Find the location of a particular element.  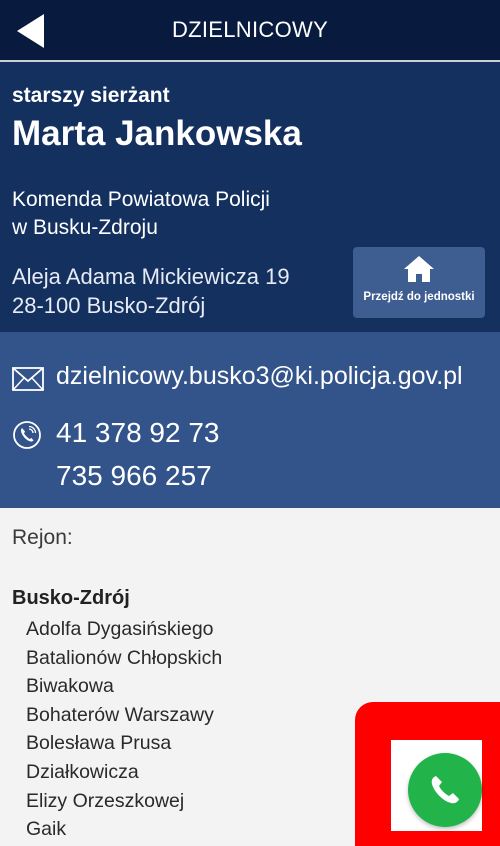

address-line-2: 28-100 Busko-Zdrój is located at coordinates (109, 305).